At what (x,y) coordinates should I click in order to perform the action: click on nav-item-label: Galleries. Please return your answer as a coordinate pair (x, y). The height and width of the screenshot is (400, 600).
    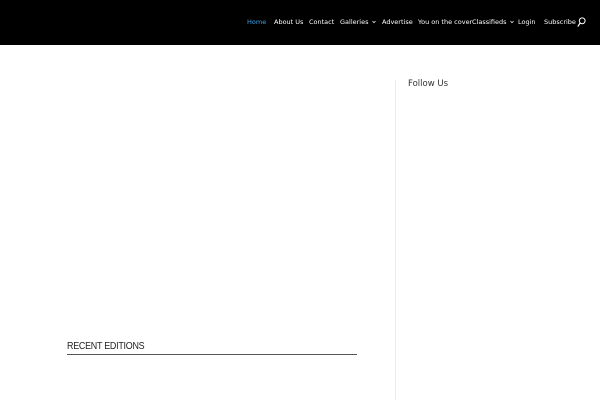
    Looking at the image, I should click on (354, 22).